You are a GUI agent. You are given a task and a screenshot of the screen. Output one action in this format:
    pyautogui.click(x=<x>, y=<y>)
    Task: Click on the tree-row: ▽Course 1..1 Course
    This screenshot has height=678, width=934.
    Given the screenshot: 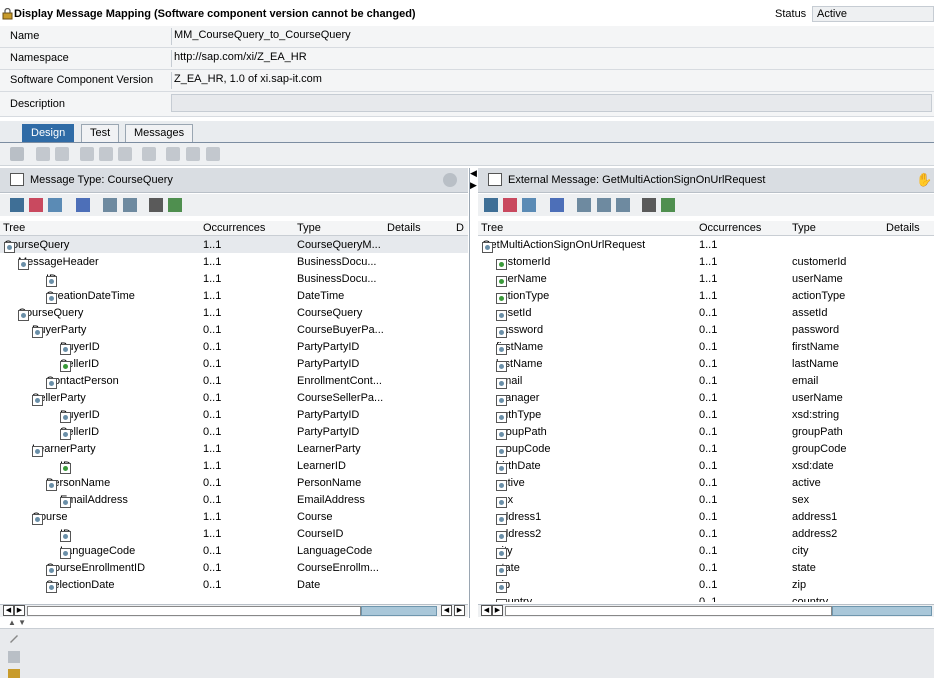 What is the action you would take?
    pyautogui.click(x=234, y=516)
    